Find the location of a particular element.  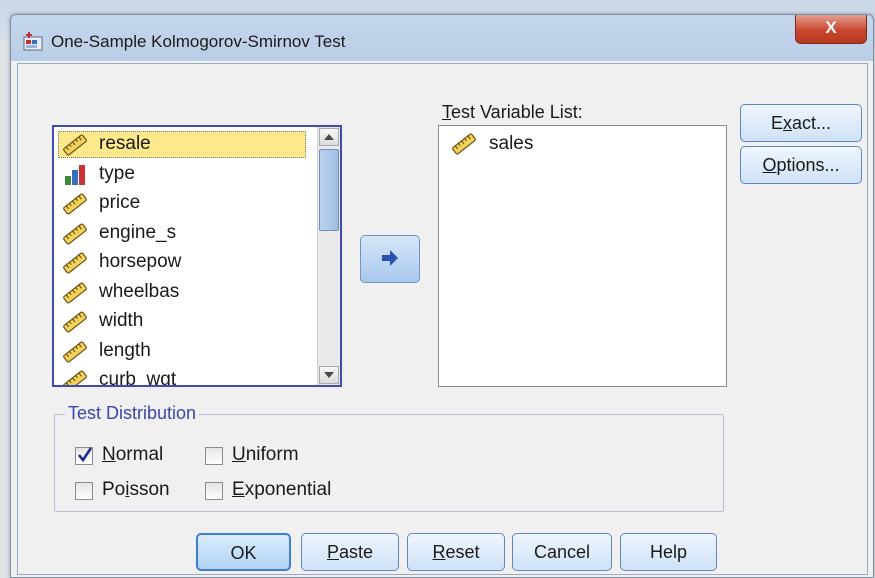

normal-label: Normal is located at coordinates (132, 455).